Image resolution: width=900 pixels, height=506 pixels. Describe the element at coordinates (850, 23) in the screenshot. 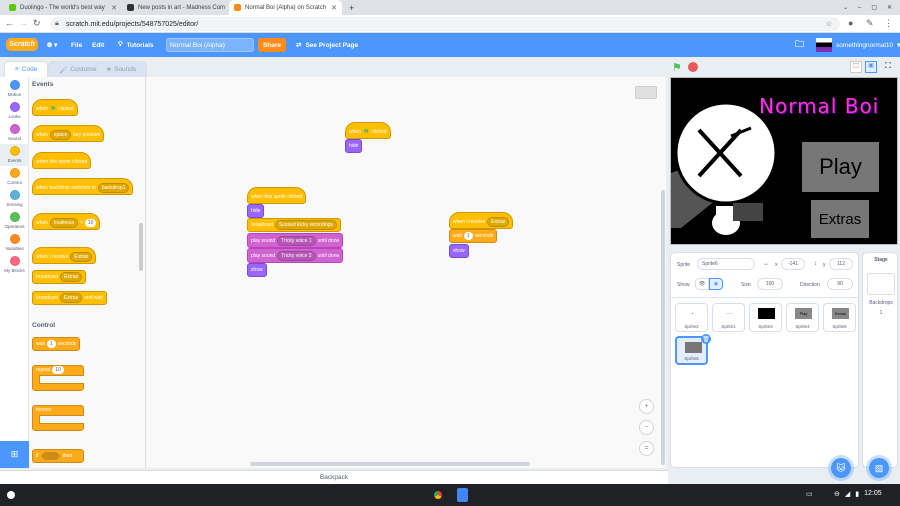

I see `profile-icon: ●` at that location.